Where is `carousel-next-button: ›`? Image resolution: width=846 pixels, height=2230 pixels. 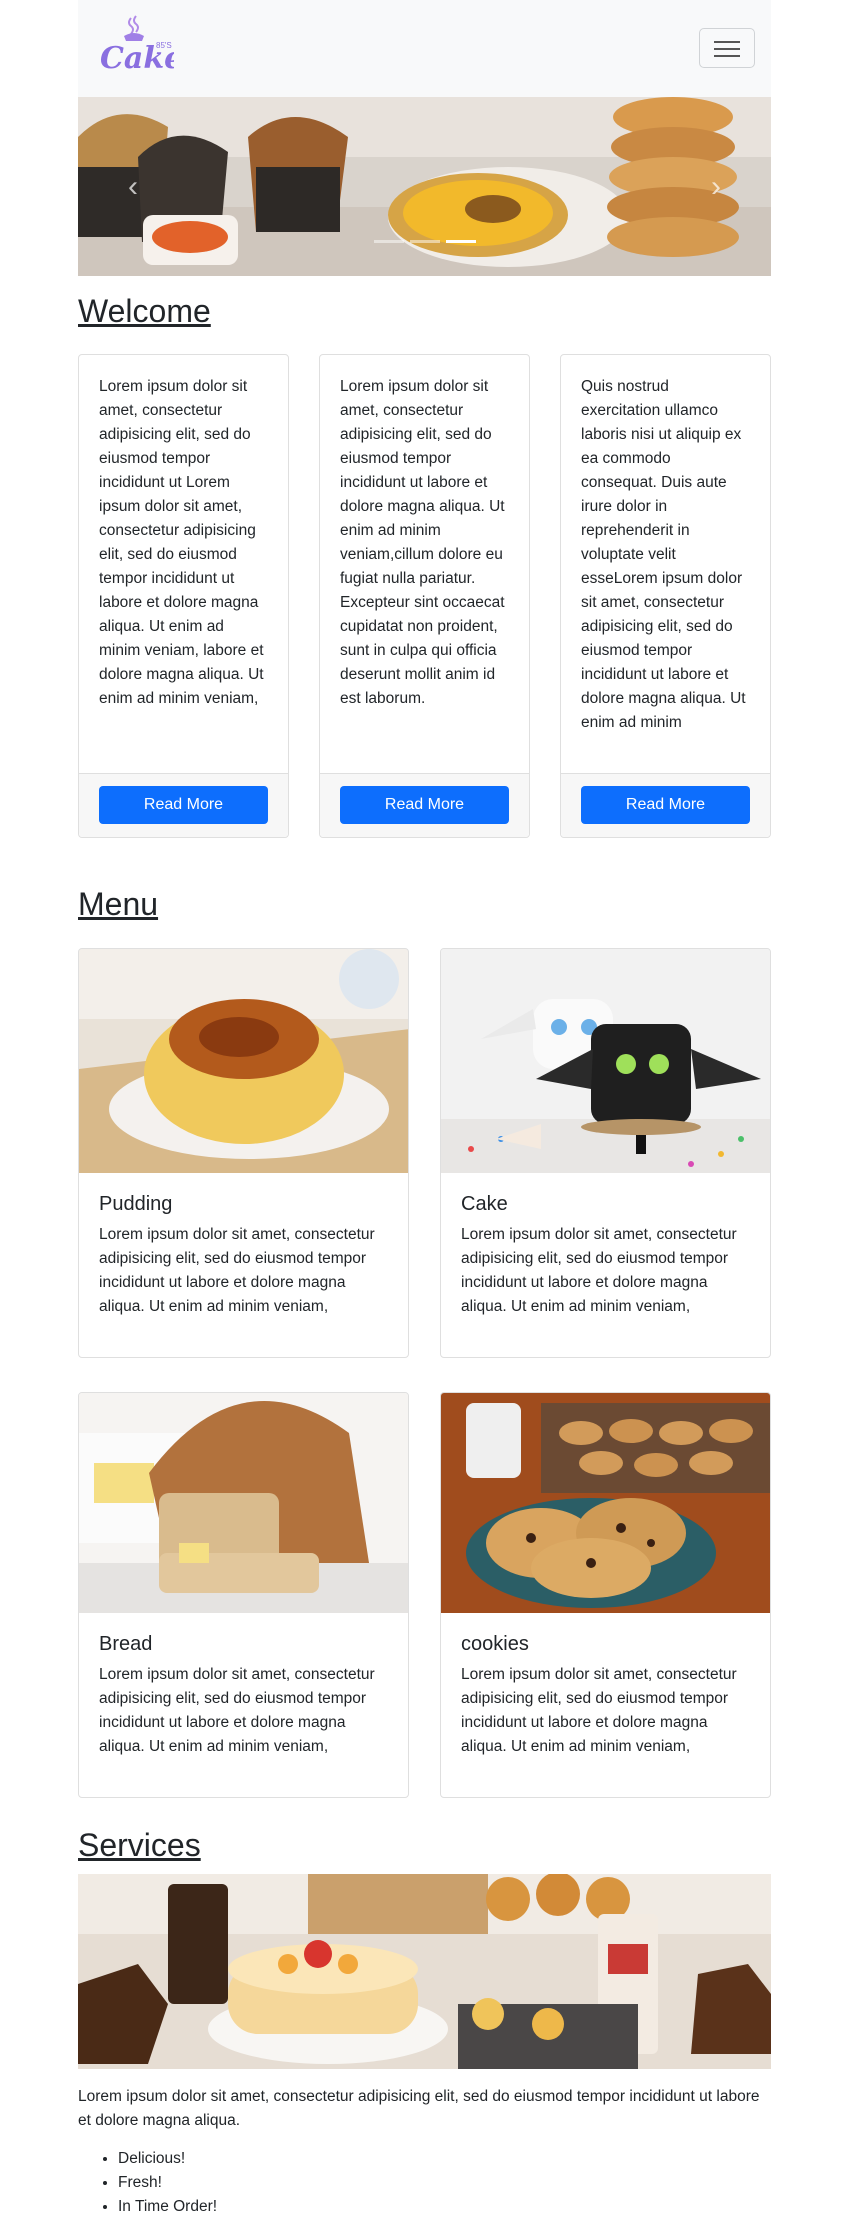 carousel-next-button: › is located at coordinates (716, 187).